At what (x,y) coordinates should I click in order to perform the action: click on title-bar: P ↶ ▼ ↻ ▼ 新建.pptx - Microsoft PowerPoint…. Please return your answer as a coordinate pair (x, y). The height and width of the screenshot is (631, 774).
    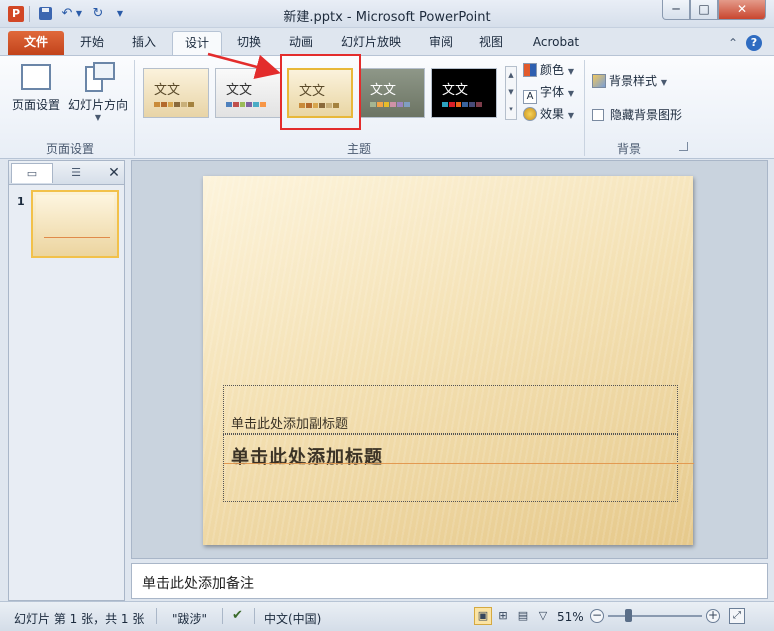
    Looking at the image, I should click on (387, 14).